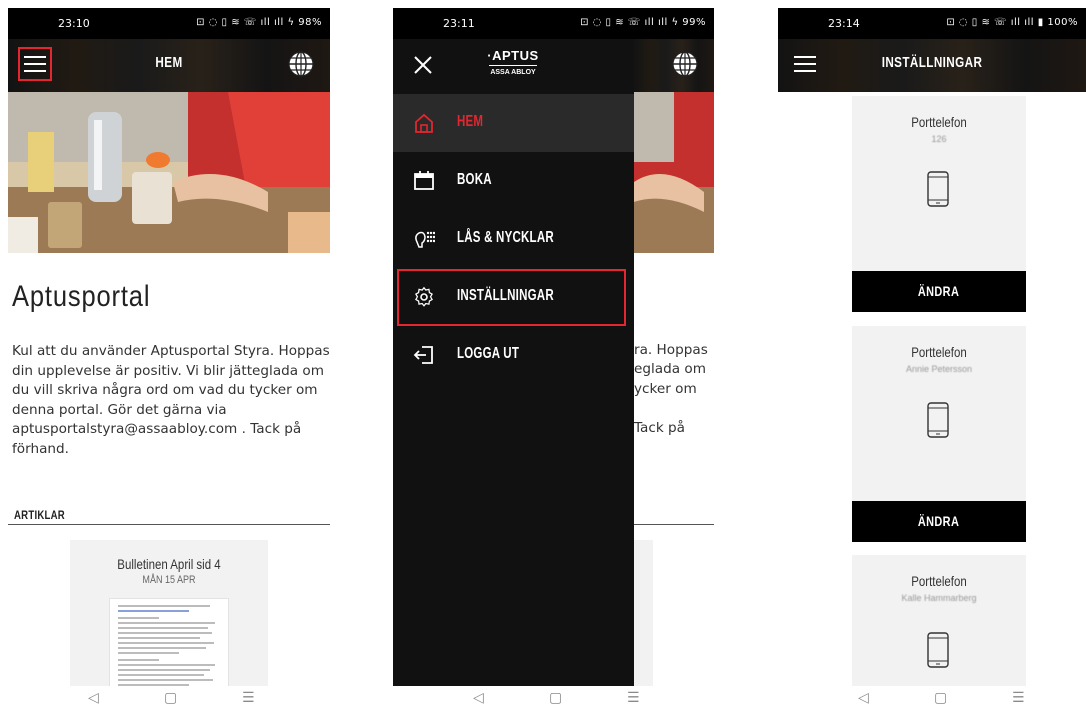 Image resolution: width=1086 pixels, height=712 pixels. What do you see at coordinates (424, 180) in the screenshot?
I see `calendar-icon` at bounding box center [424, 180].